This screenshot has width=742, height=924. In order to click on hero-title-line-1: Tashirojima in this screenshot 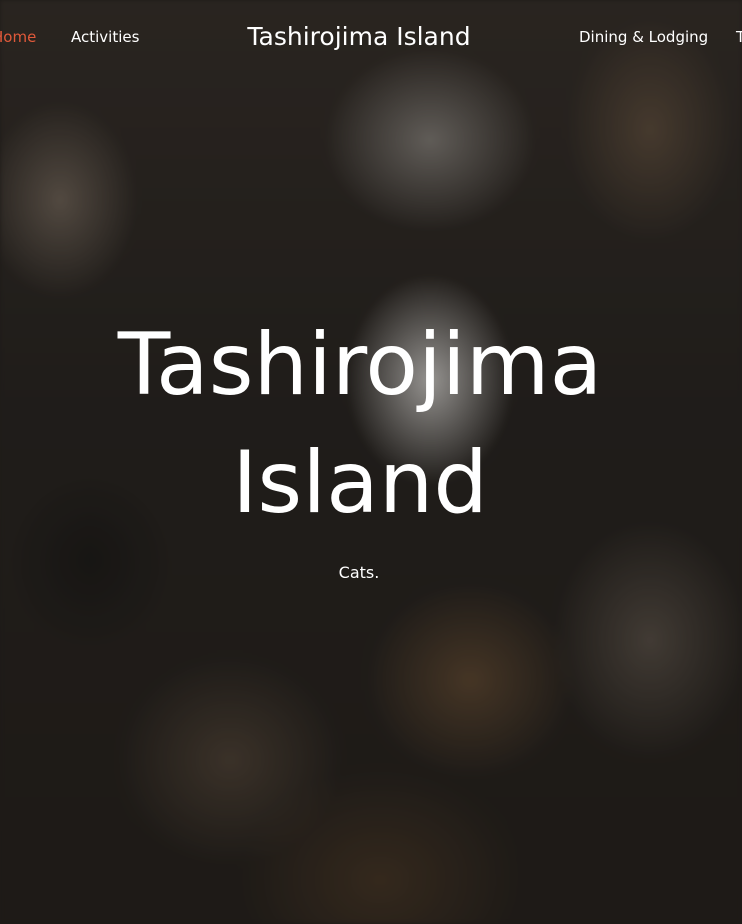, I will do `click(360, 365)`.